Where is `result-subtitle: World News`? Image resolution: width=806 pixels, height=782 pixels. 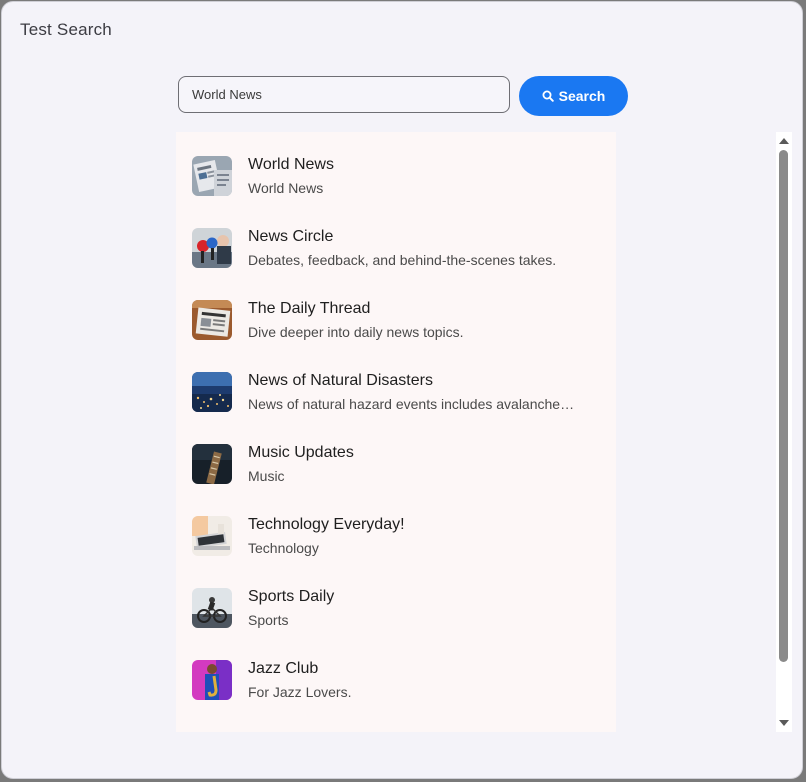
result-subtitle: World News is located at coordinates (286, 188).